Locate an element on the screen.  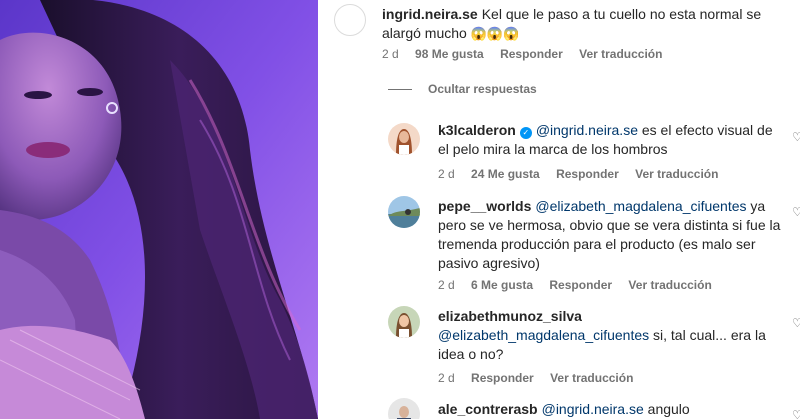
reply-body: angulo is located at coordinates (666, 409).